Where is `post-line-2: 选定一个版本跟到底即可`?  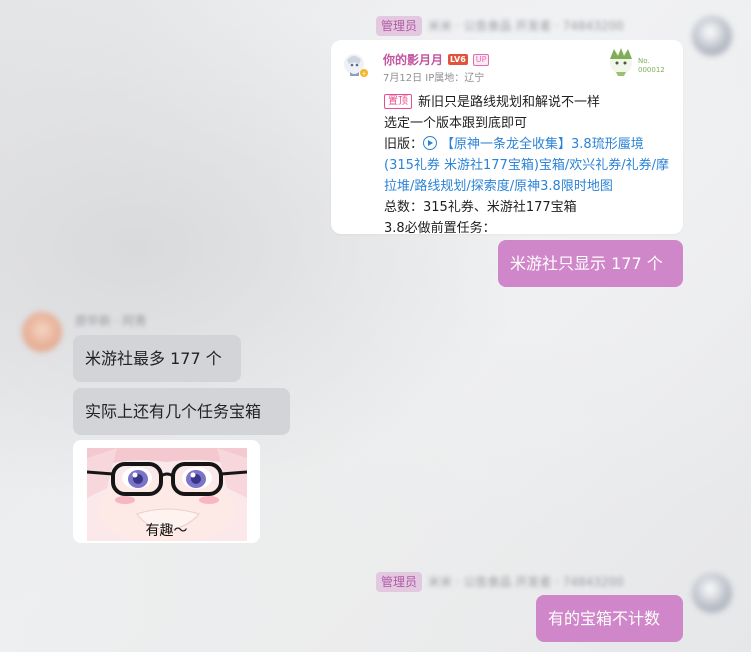
post-line-2: 选定一个版本跟到底即可 is located at coordinates (456, 123).